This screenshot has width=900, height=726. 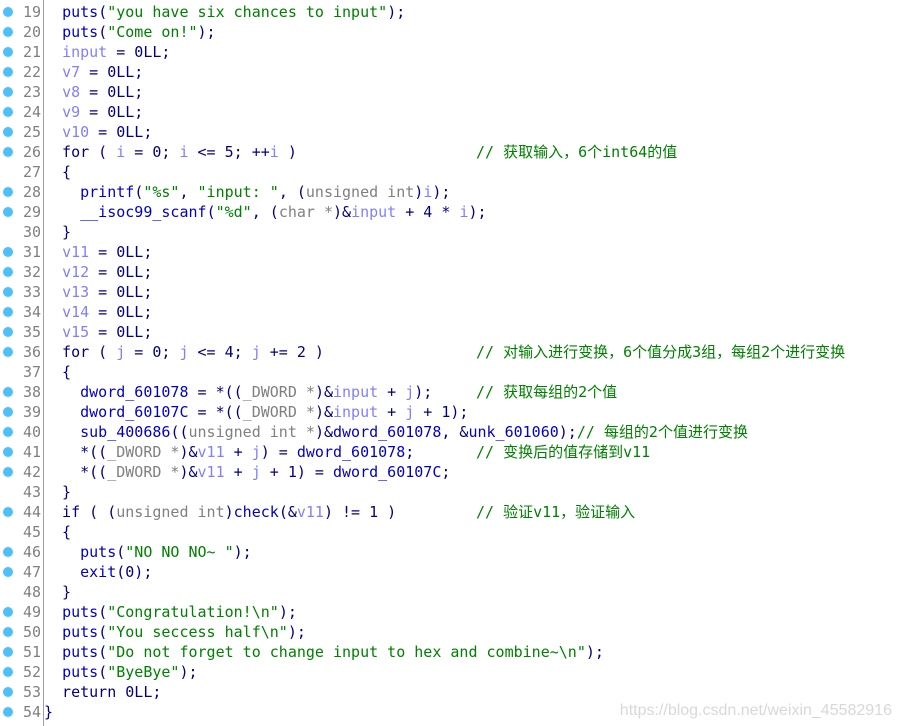 I want to click on code-line: 34 v14 = 0LL;, so click(x=450, y=312).